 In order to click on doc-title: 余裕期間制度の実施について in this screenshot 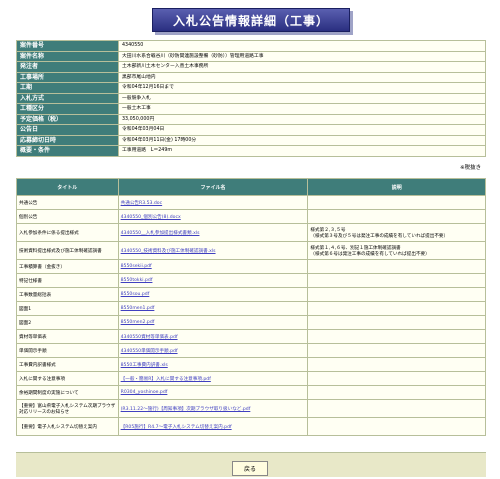, I will do `click(67, 392)`.